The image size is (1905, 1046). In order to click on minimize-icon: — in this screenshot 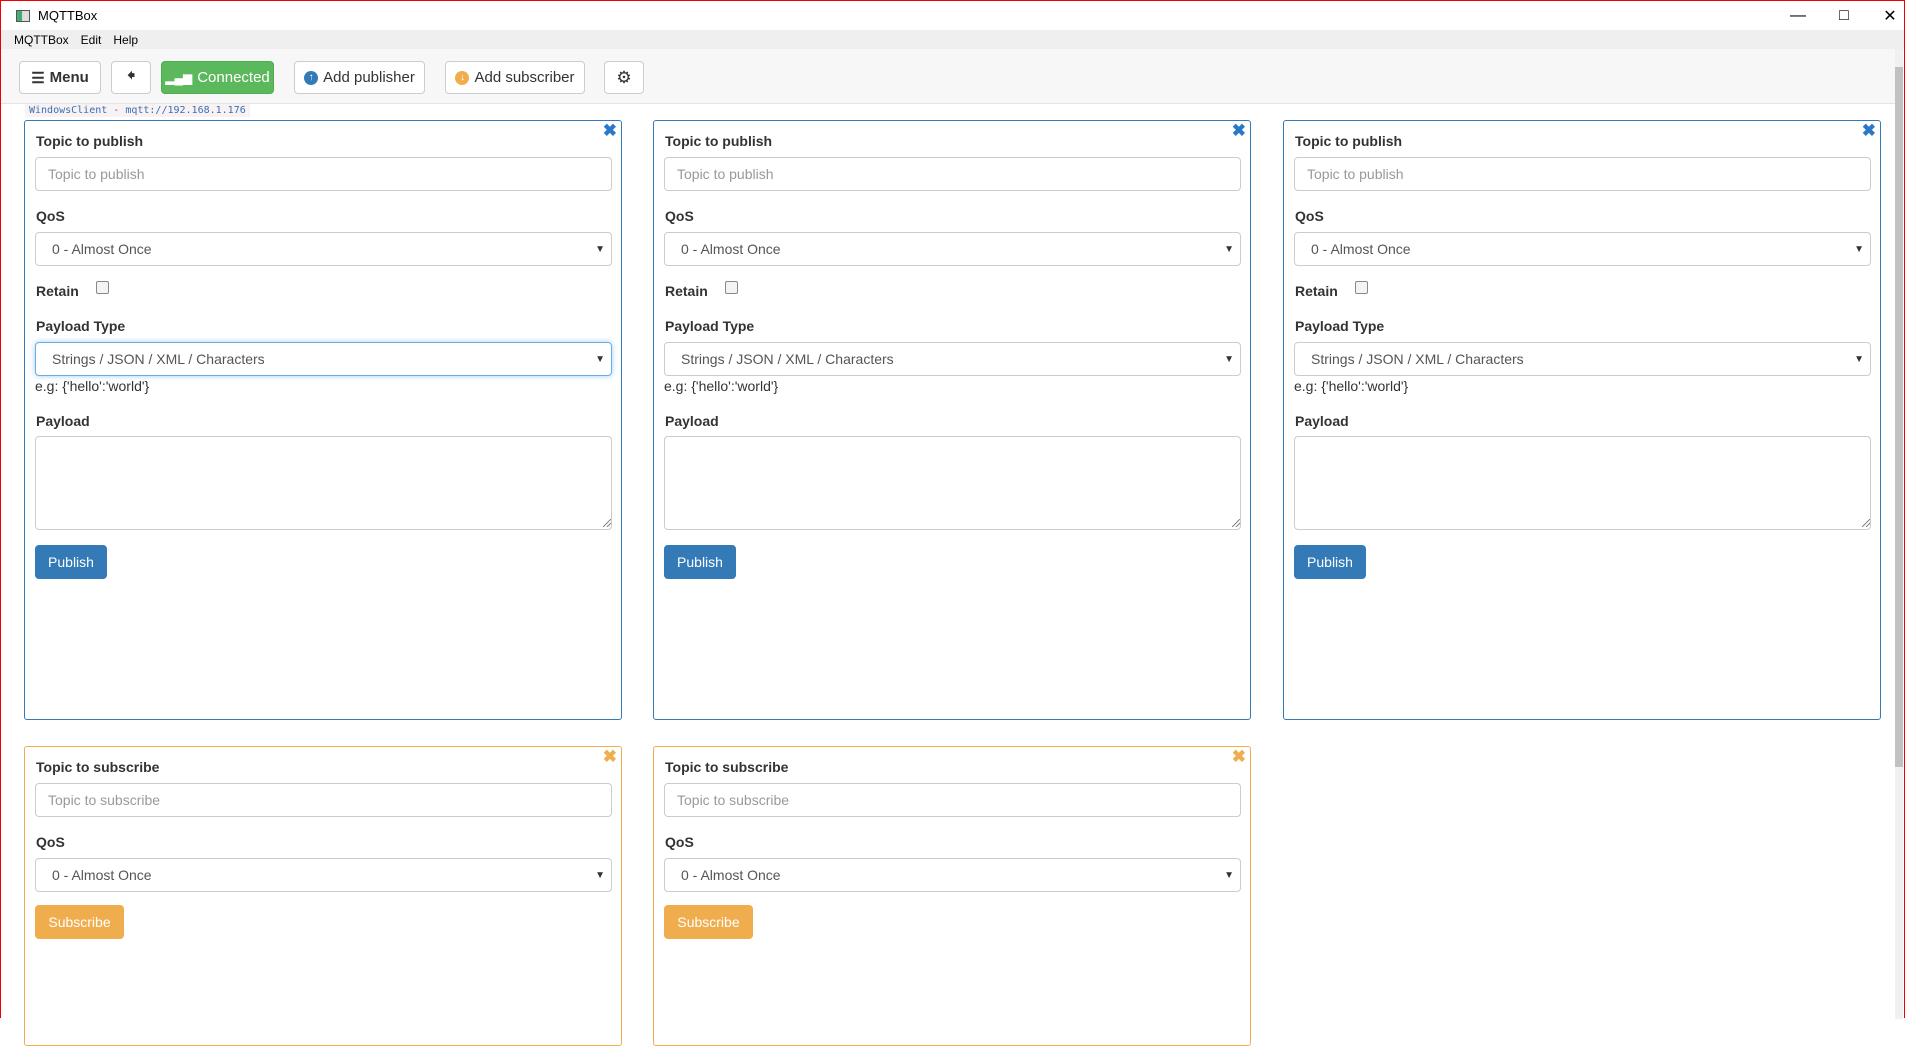, I will do `click(1798, 15)`.